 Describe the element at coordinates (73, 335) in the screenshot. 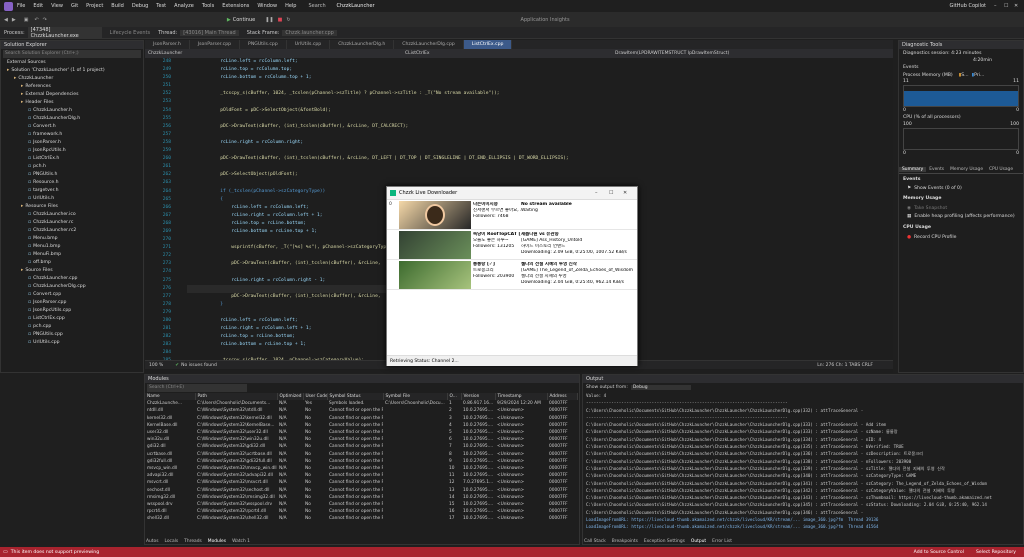

I see `tree-item: ▫ PNGUtils.cpp` at that location.